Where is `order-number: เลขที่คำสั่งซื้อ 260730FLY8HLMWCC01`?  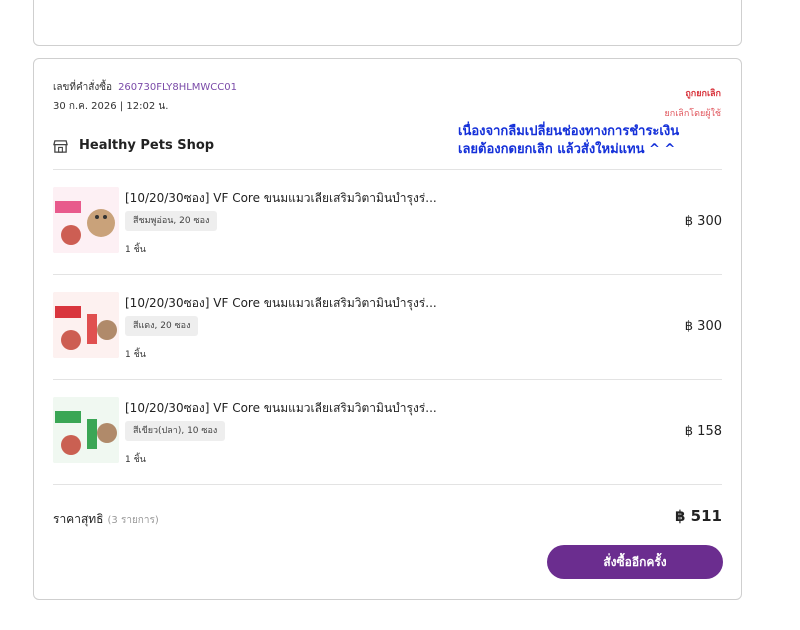
order-number: เลขที่คำสั่งซื้อ 260730FLY8HLMWCC01 is located at coordinates (145, 87).